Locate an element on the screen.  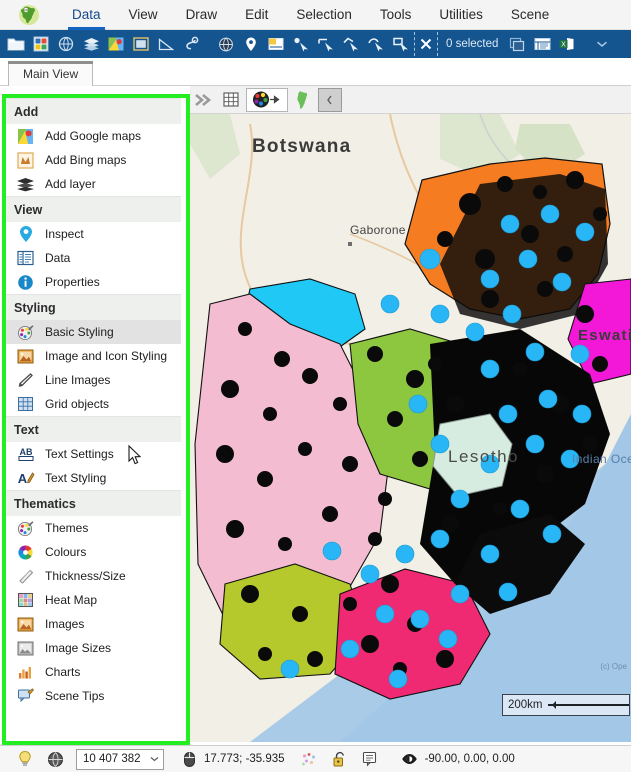
coordinates-readout: 17.773; -35.935 is located at coordinates (244, 759).